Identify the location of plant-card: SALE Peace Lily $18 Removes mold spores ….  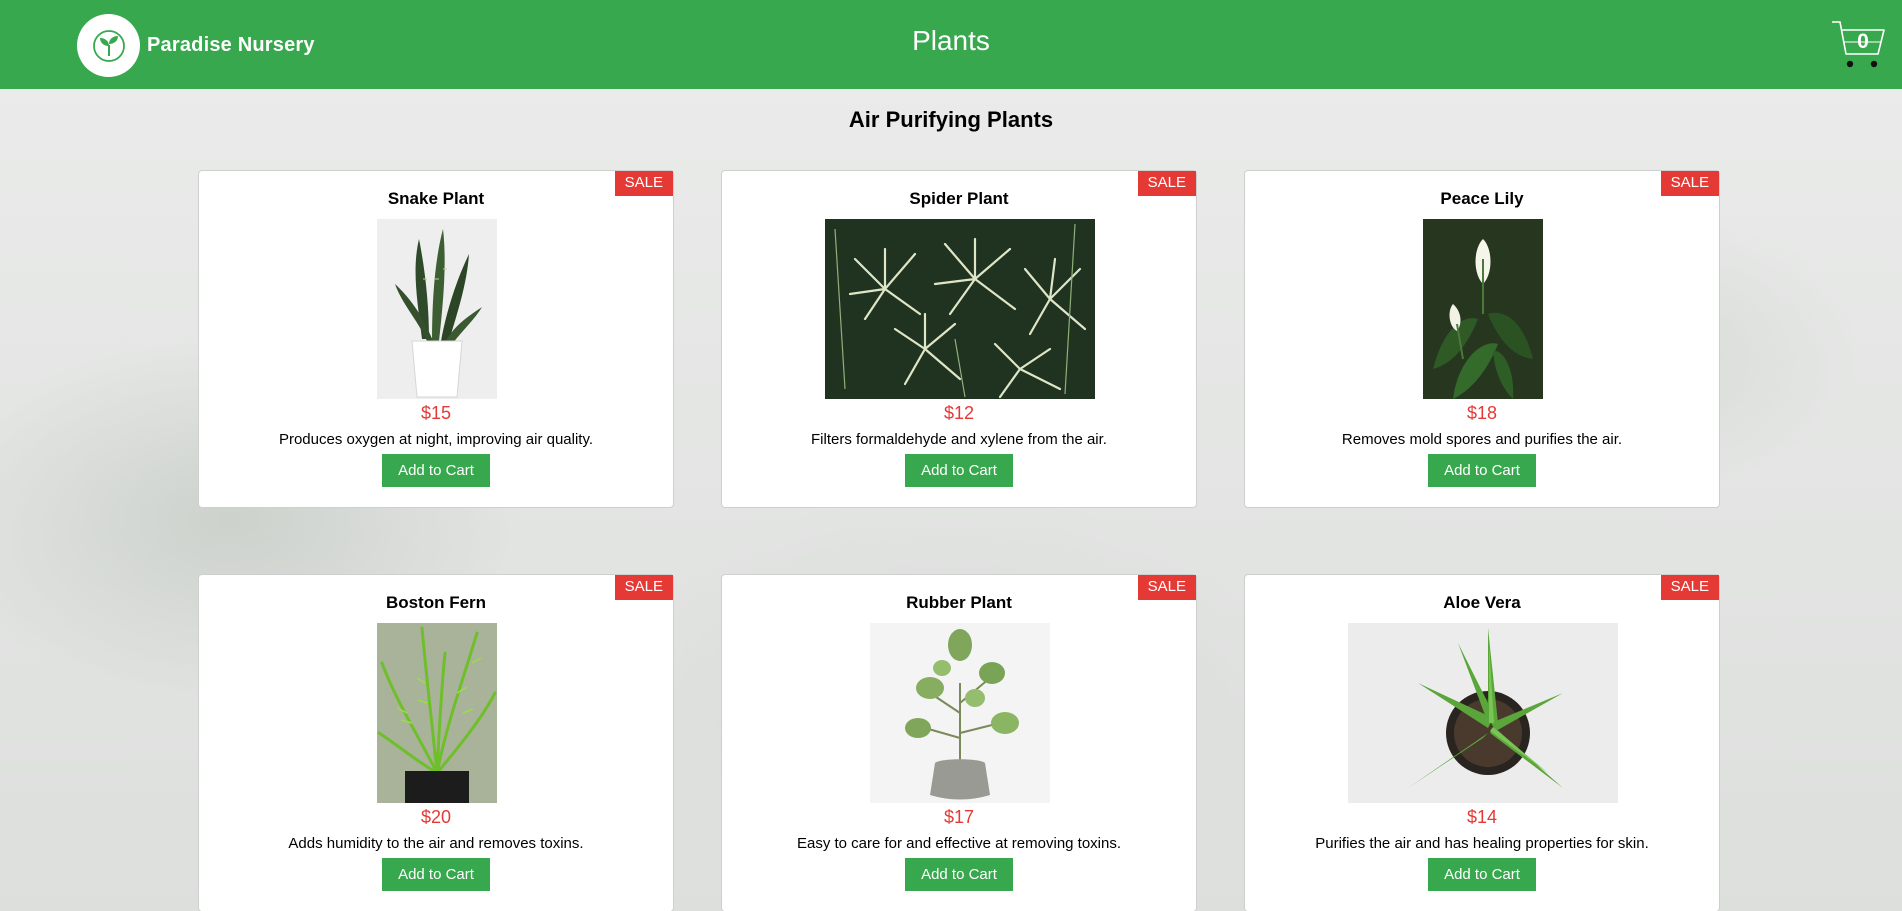
(1482, 339).